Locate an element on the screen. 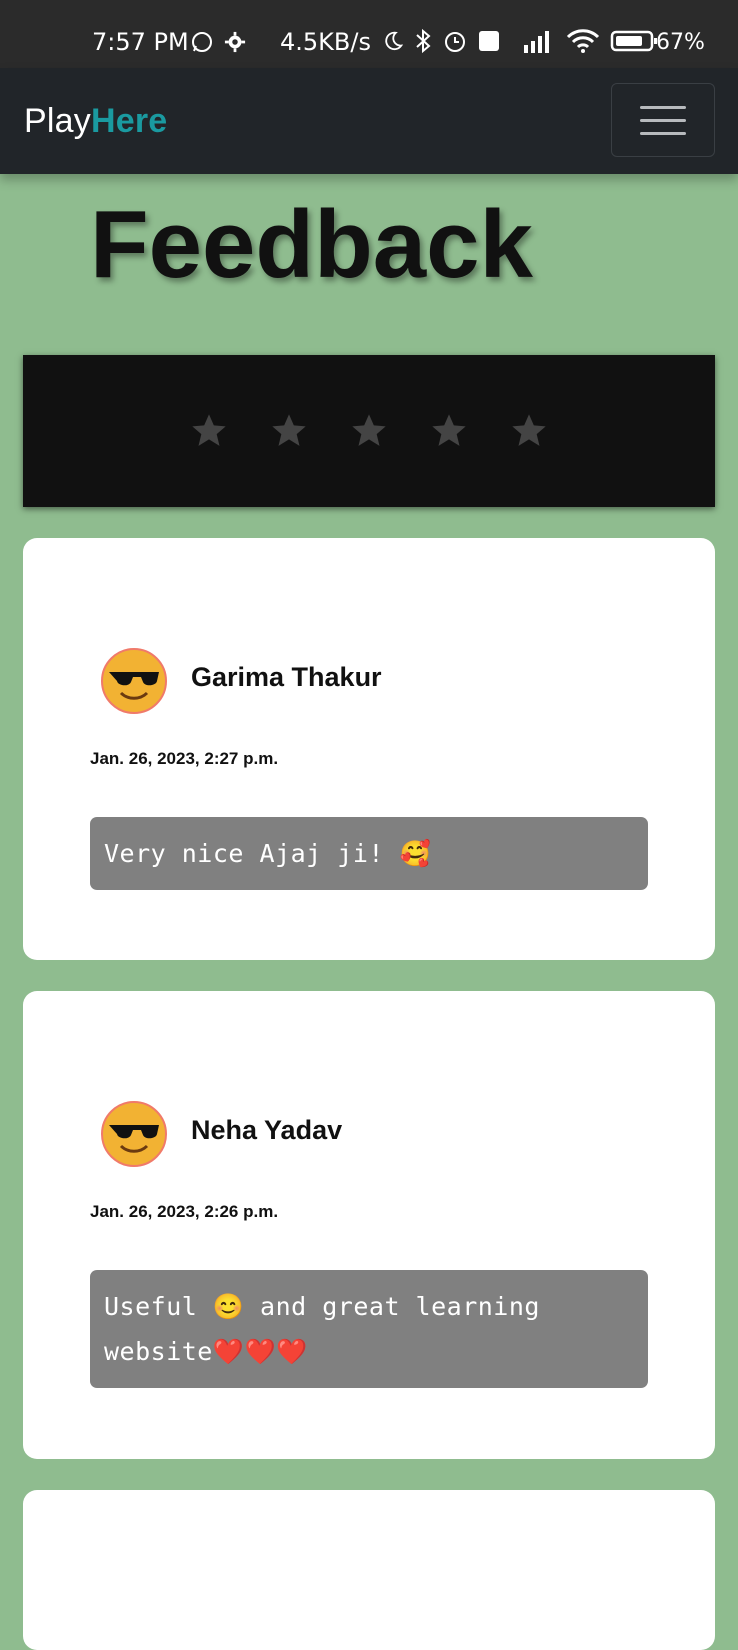 The width and height of the screenshot is (738, 1650). feedback-author: Garima Thakur is located at coordinates (286, 677).